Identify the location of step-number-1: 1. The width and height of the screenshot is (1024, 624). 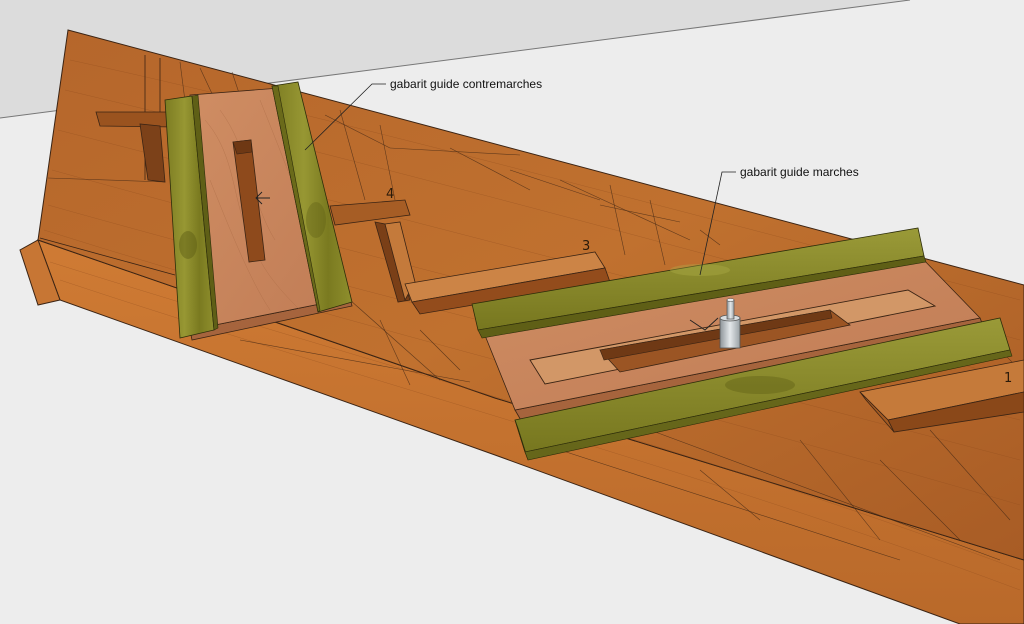
(1008, 378).